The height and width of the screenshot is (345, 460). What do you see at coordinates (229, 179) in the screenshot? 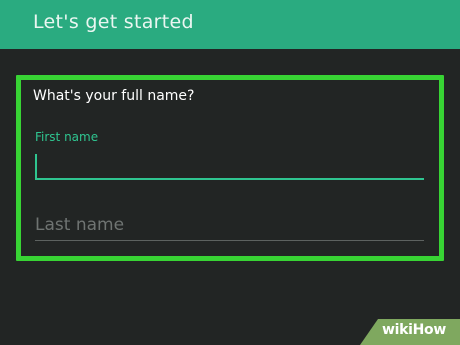
I see `first-name-underline` at bounding box center [229, 179].